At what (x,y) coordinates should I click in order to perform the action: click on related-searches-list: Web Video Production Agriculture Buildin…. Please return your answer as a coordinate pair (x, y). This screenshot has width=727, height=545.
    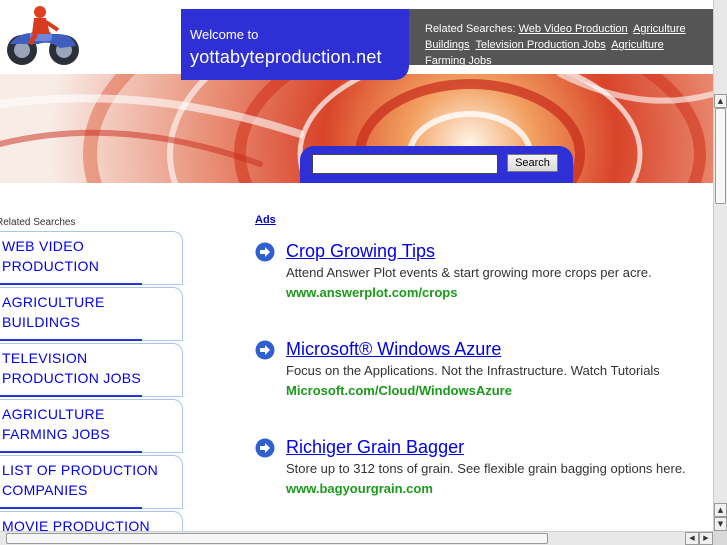
    Looking at the image, I should click on (91, 388).